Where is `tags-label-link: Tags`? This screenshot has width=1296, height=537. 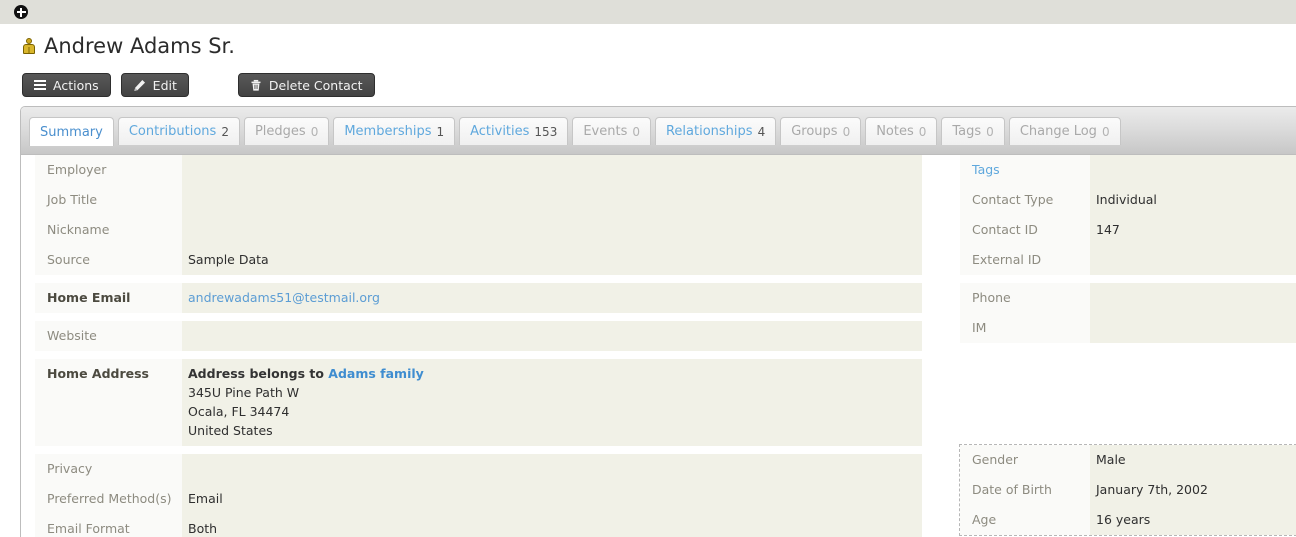 tags-label-link: Tags is located at coordinates (1025, 170).